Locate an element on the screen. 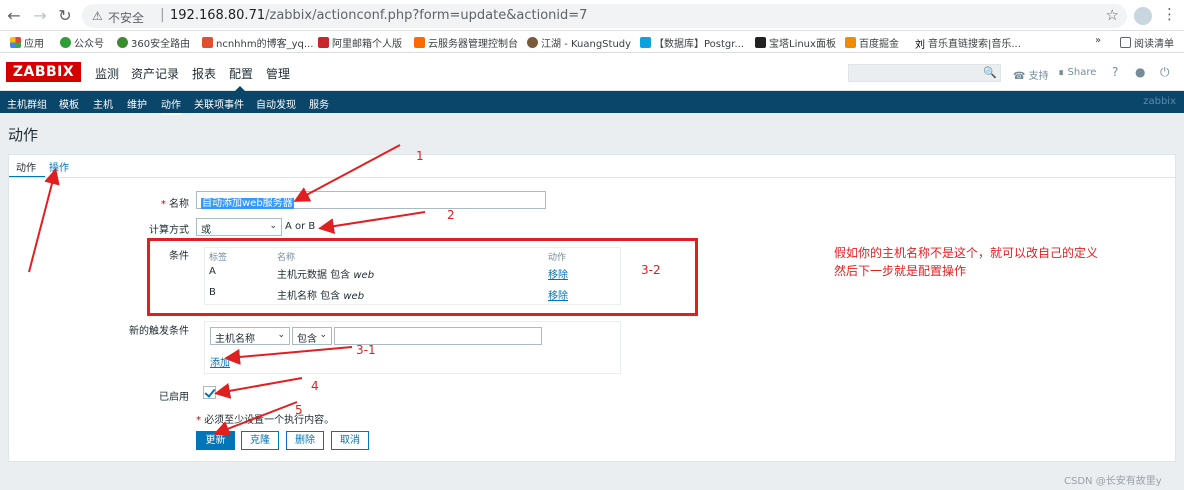  annotation-note-line1: 假如你的主机名称不是这个，就可以改自己的定义 is located at coordinates (966, 253).